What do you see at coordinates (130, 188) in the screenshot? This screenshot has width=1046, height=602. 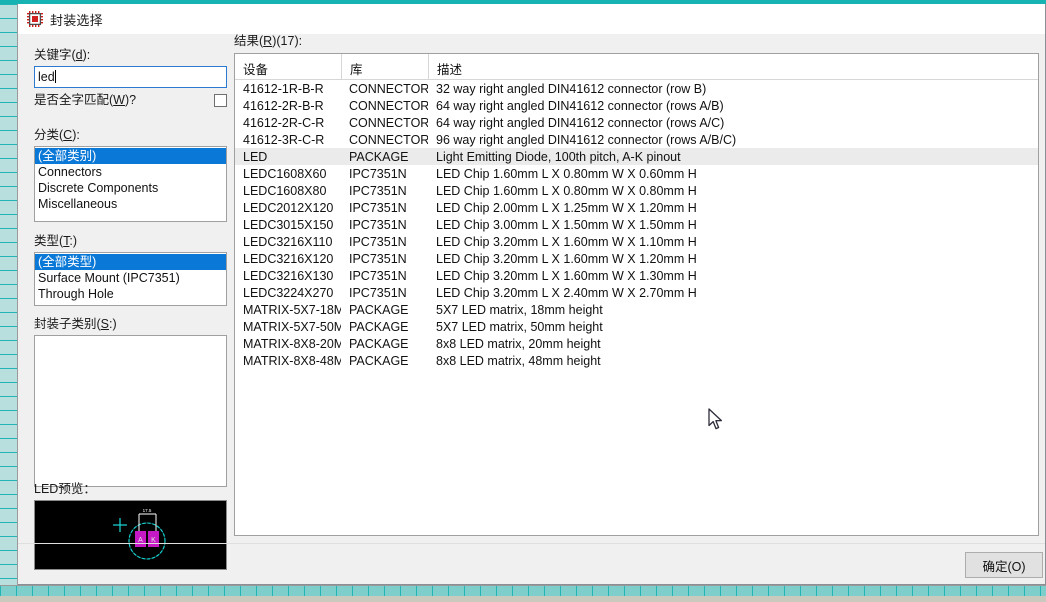 I see `category-option-2: Discrete Components` at bounding box center [130, 188].